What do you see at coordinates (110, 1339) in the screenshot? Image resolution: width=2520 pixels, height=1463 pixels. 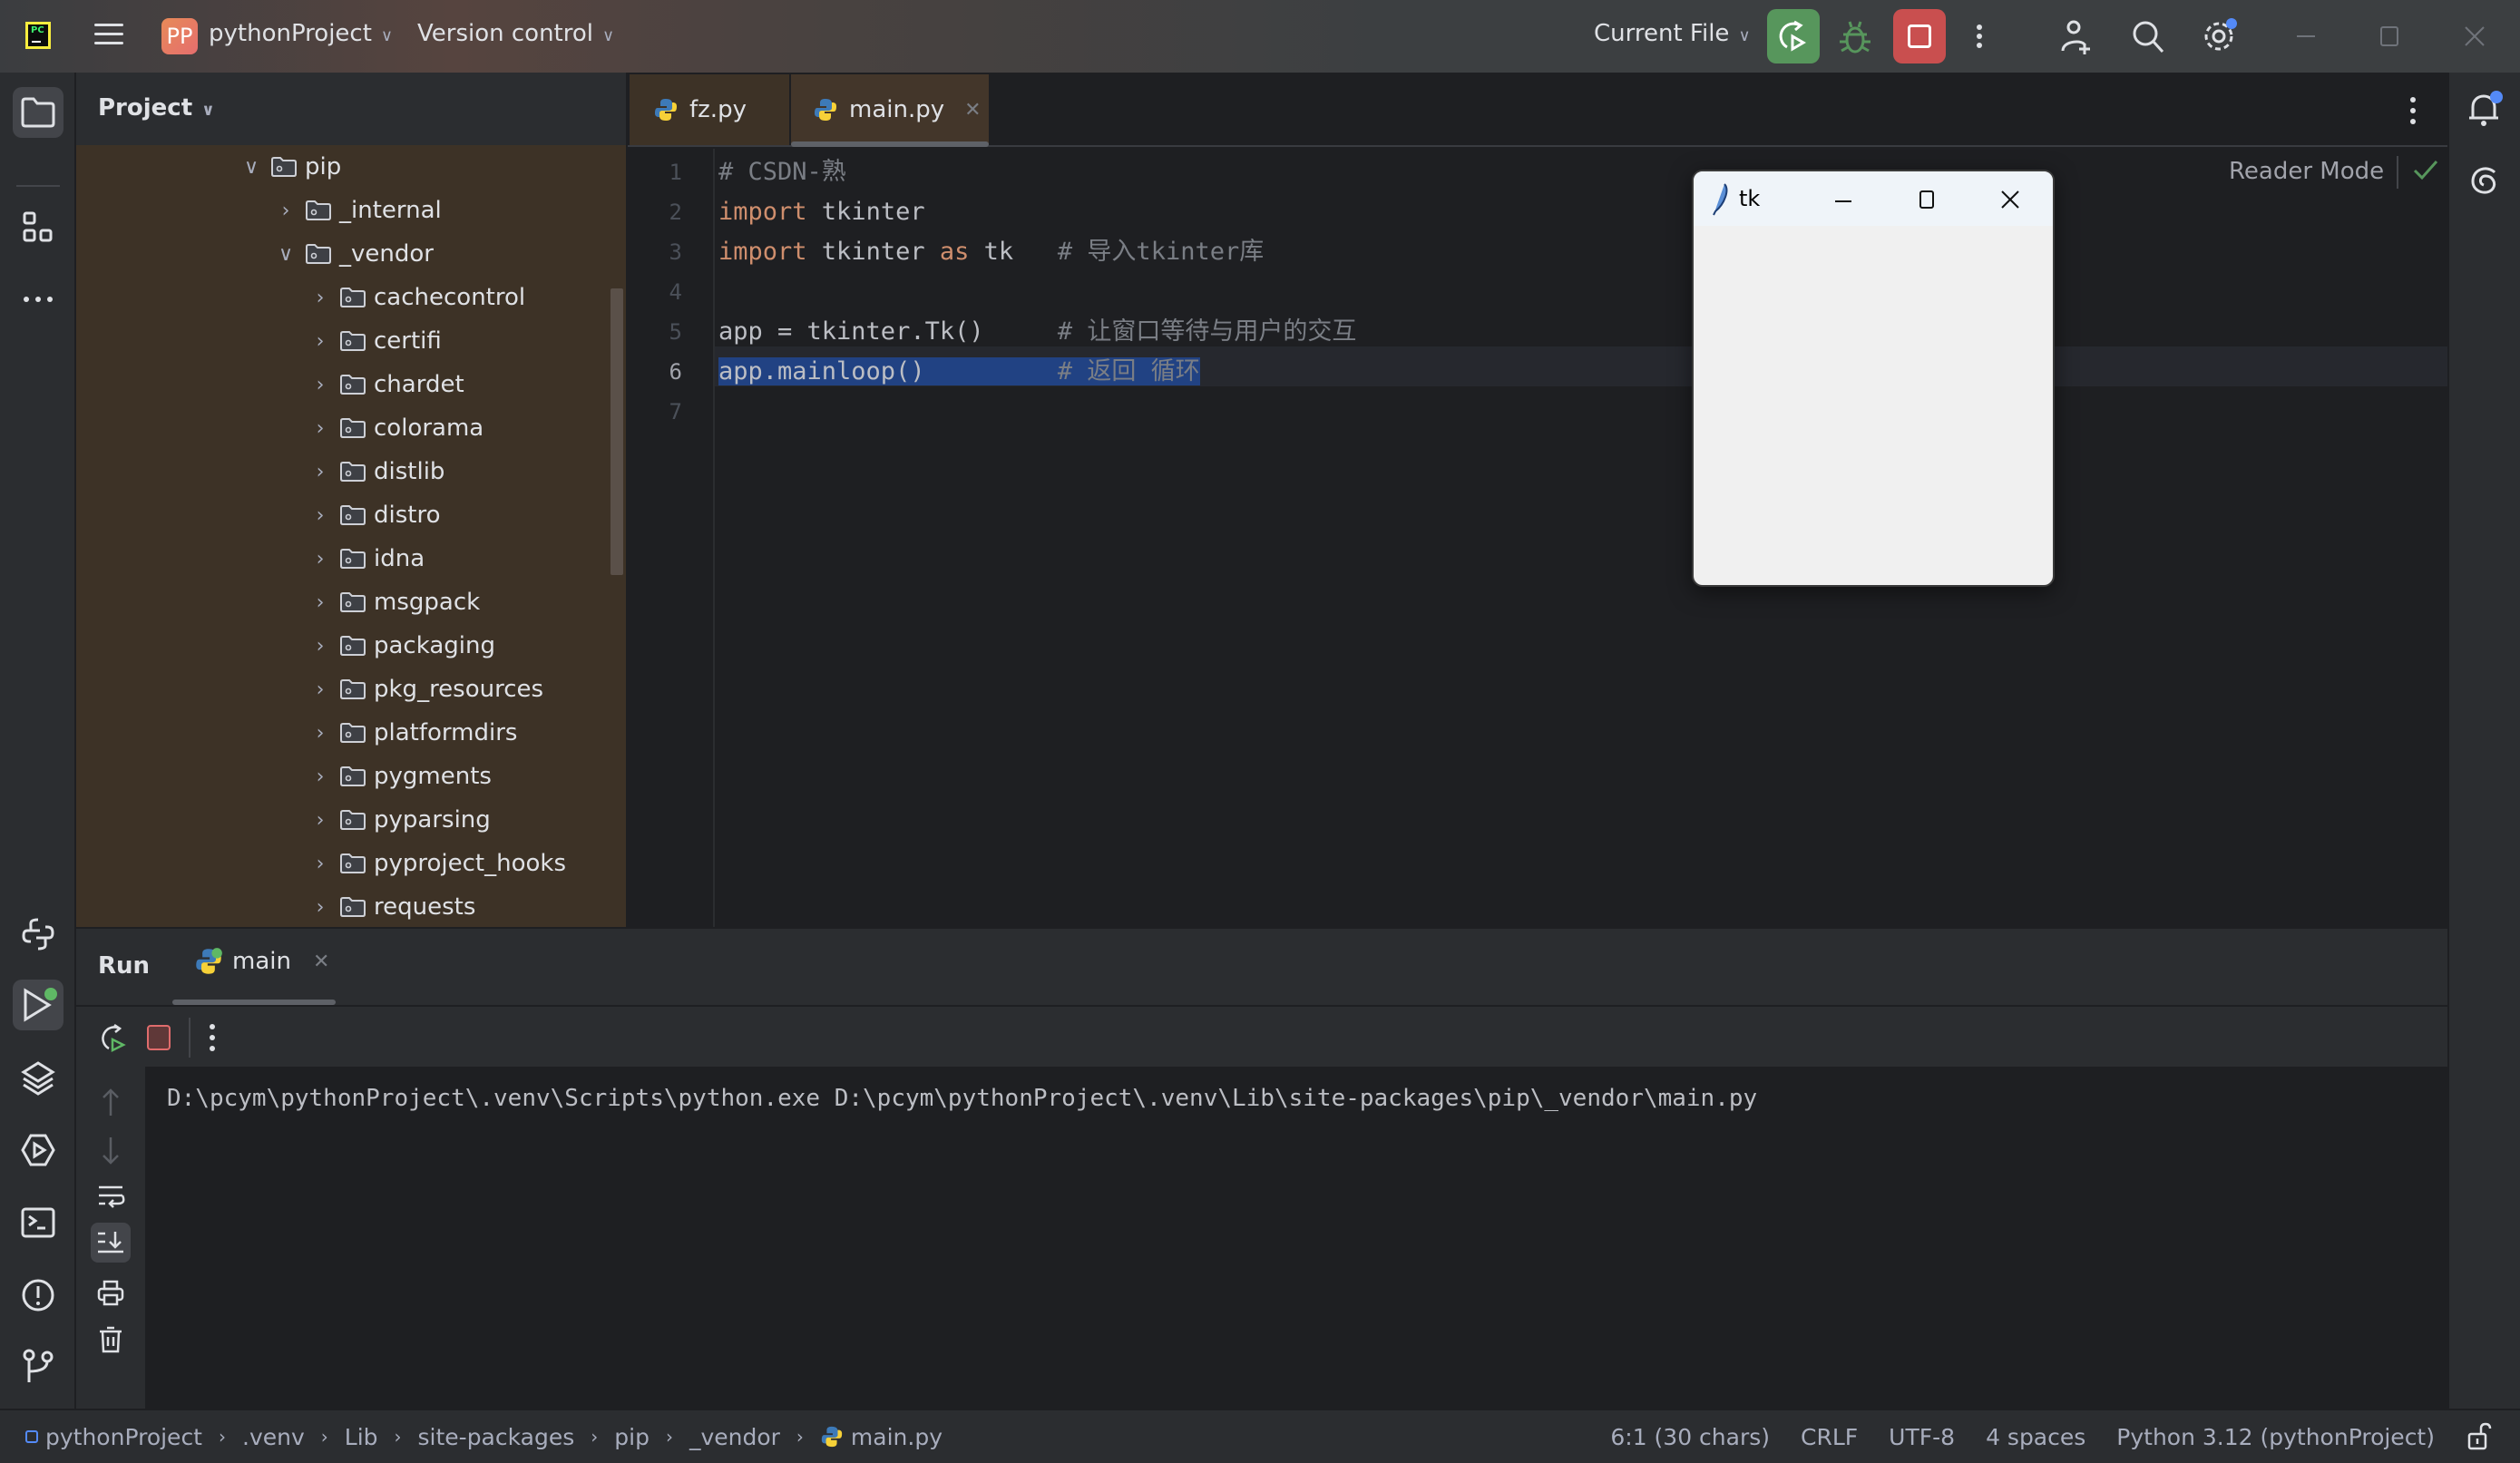 I see `clear-trash-icon` at bounding box center [110, 1339].